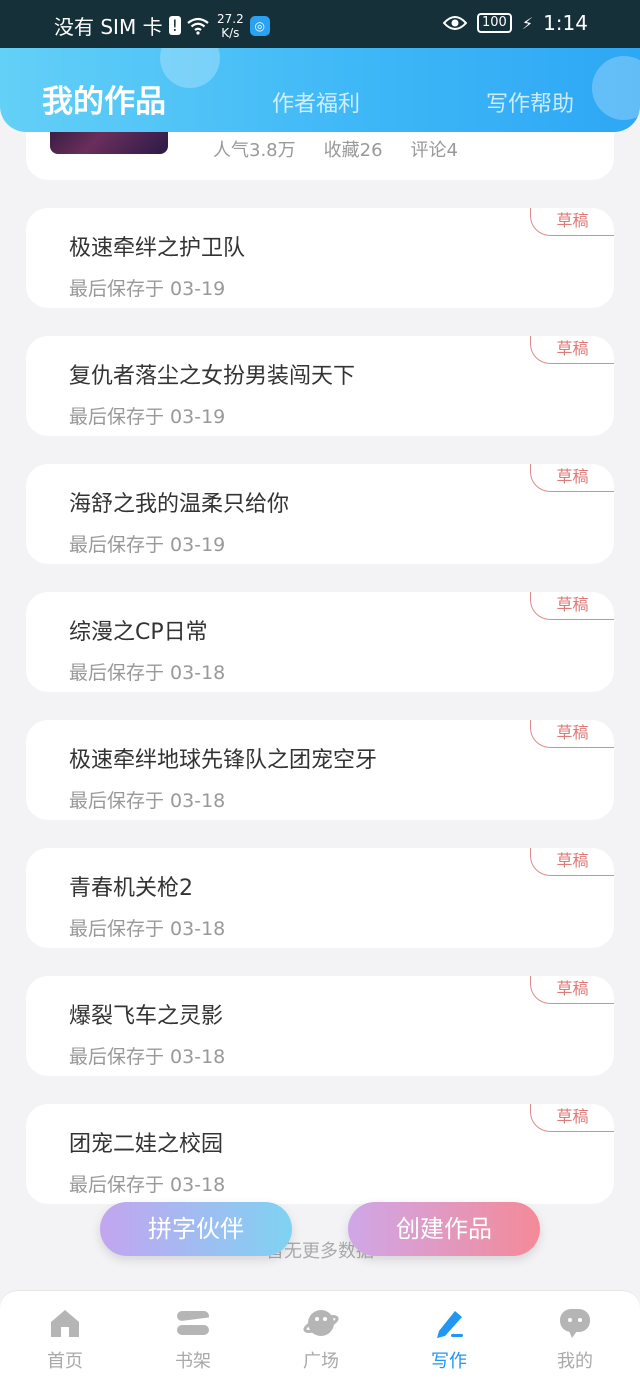  What do you see at coordinates (320, 1026) in the screenshot?
I see `draft-card: 草稿 爆裂飞车之灵影 最后保存于 03-18` at bounding box center [320, 1026].